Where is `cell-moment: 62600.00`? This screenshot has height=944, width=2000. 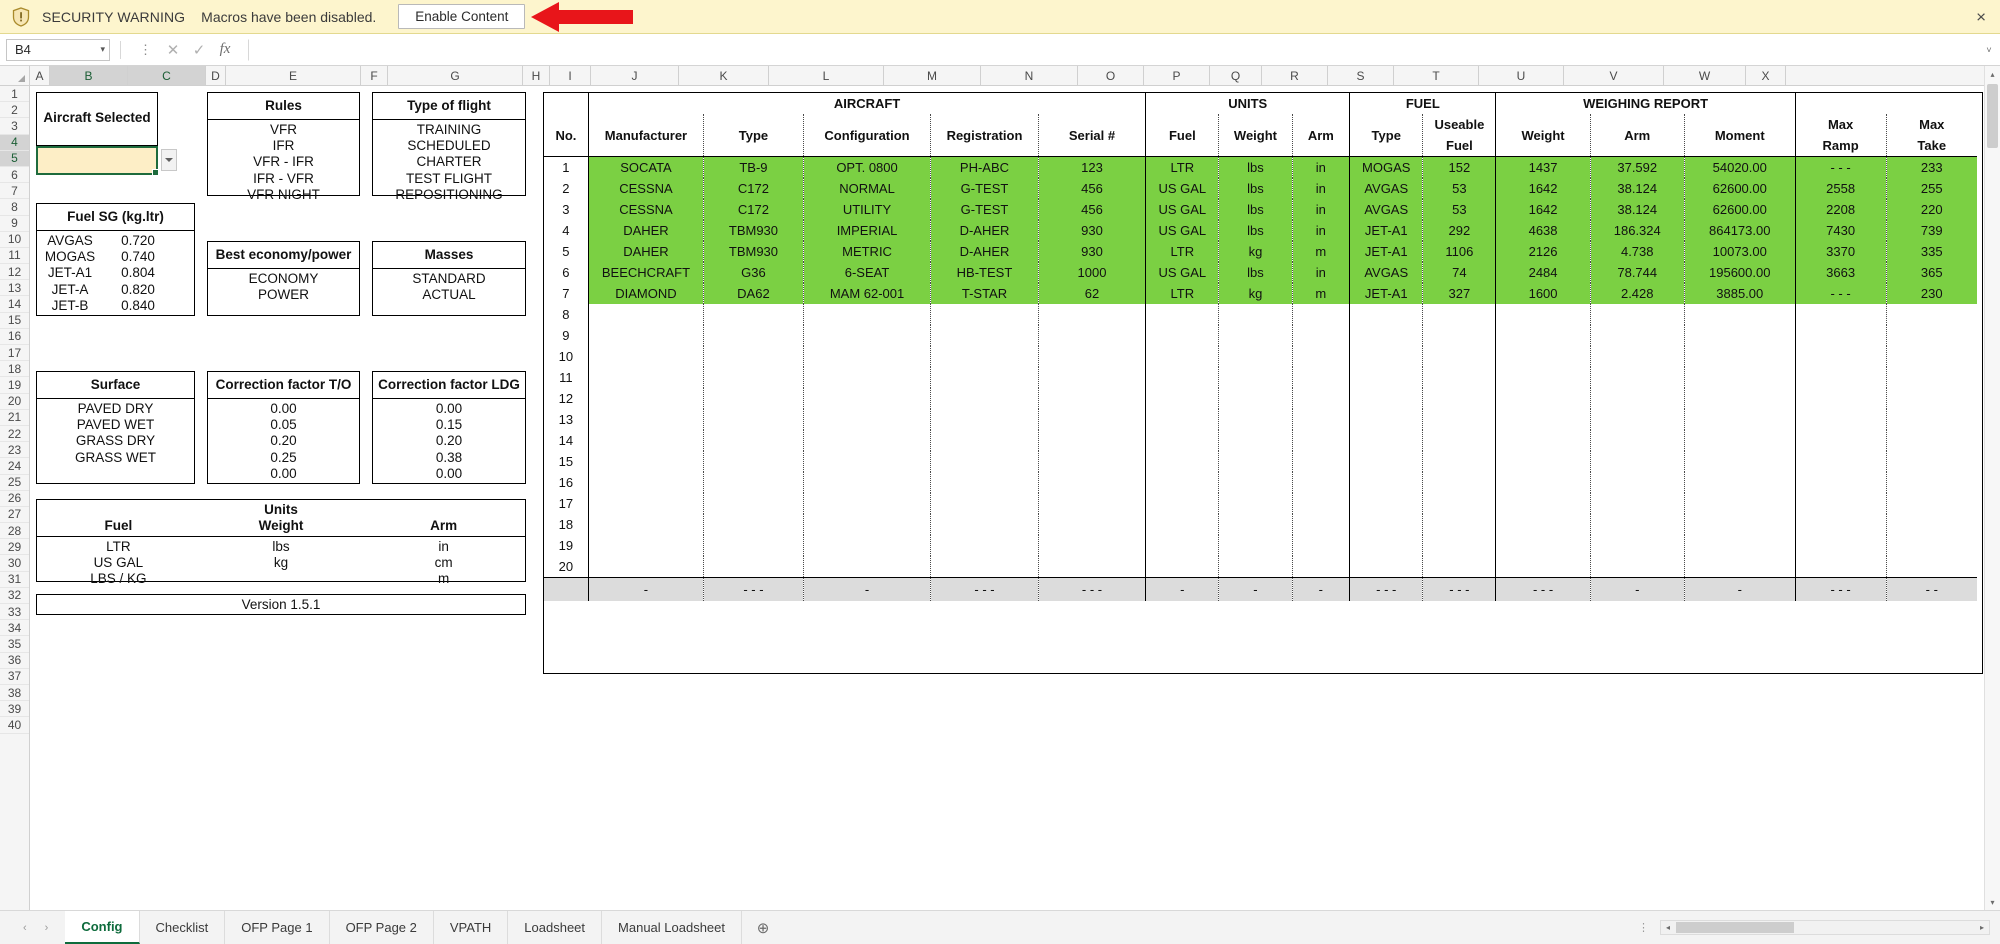
cell-moment: 62600.00 is located at coordinates (1740, 209).